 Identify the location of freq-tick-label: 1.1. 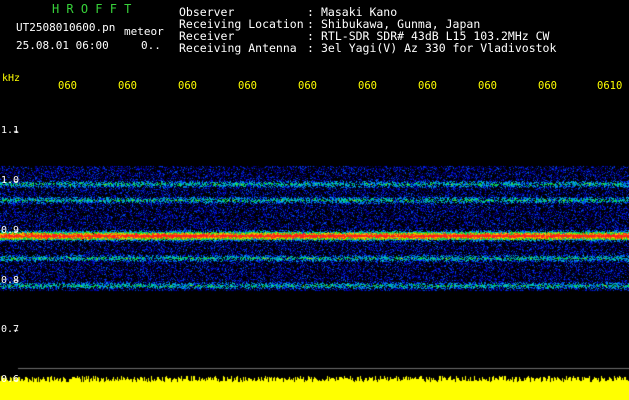
(10, 130).